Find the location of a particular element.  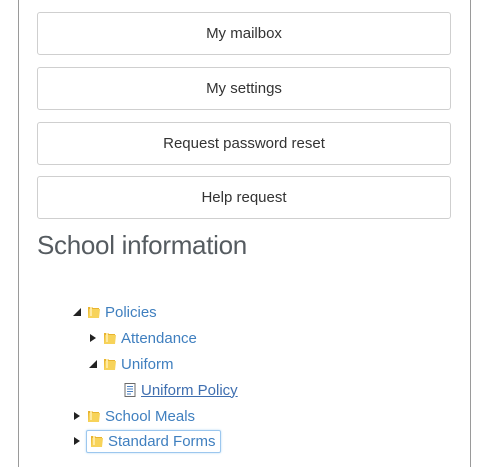

tree-item-uniform-policy: Uniform Policy is located at coordinates (180, 390).